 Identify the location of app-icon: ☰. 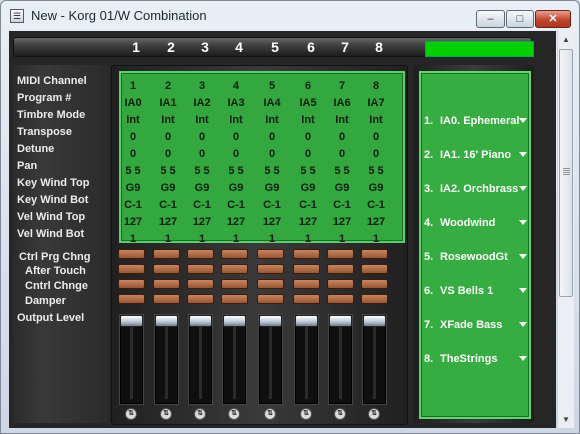
(17, 16).